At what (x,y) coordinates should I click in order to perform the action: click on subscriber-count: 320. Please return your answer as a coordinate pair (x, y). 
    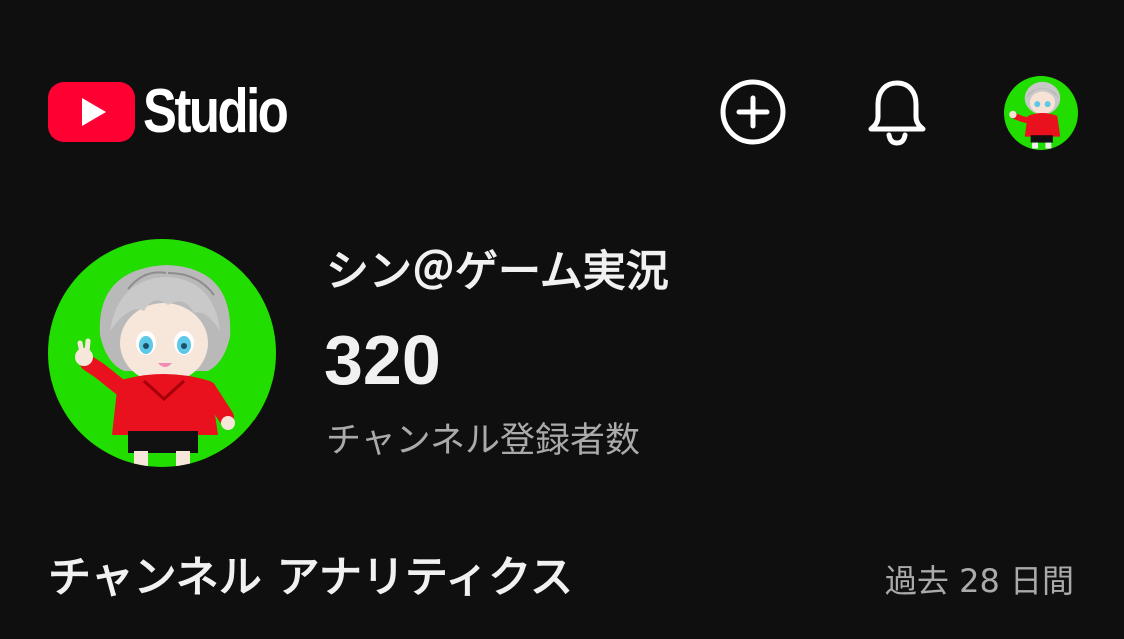
    Looking at the image, I should click on (382, 360).